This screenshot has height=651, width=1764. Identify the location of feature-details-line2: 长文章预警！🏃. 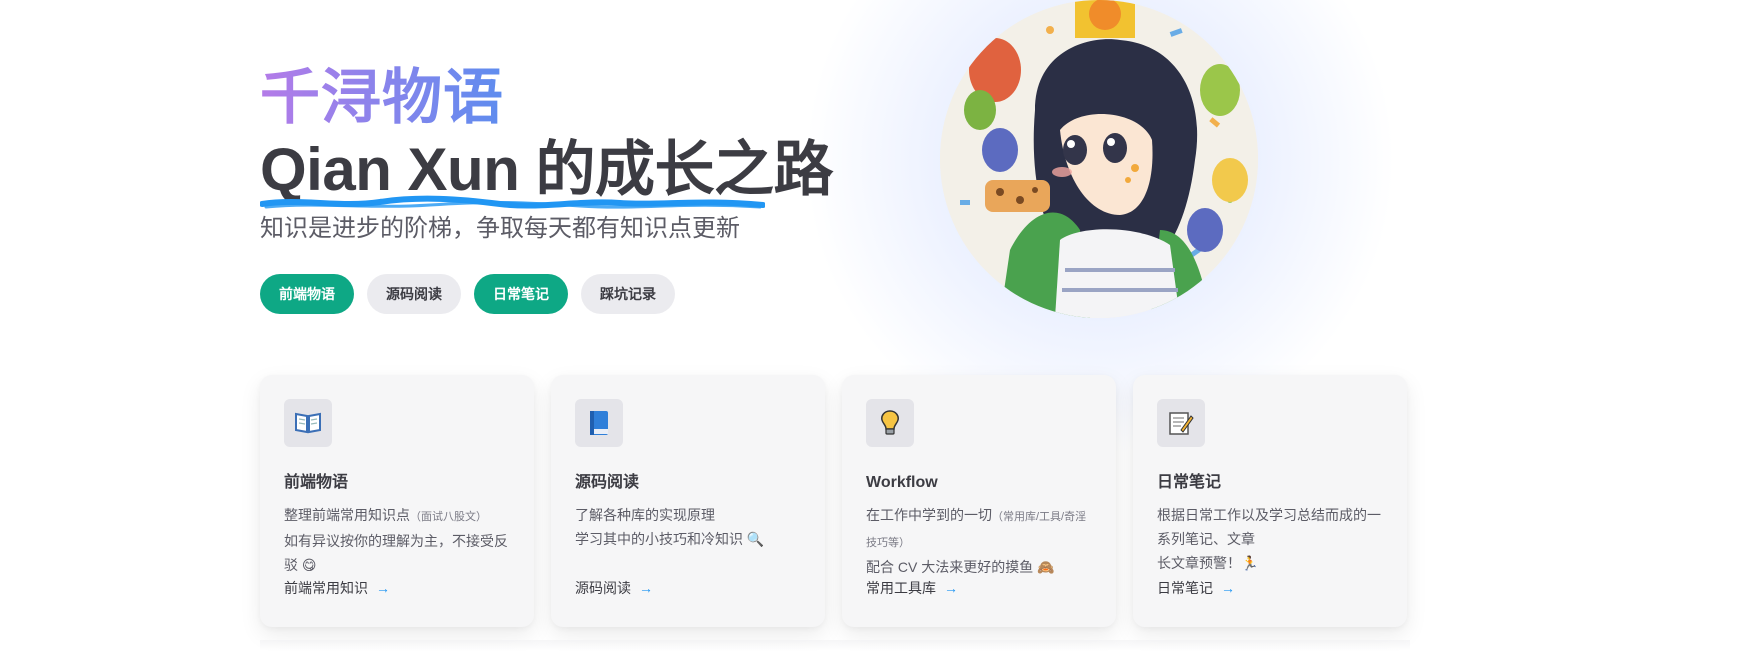
(1208, 563).